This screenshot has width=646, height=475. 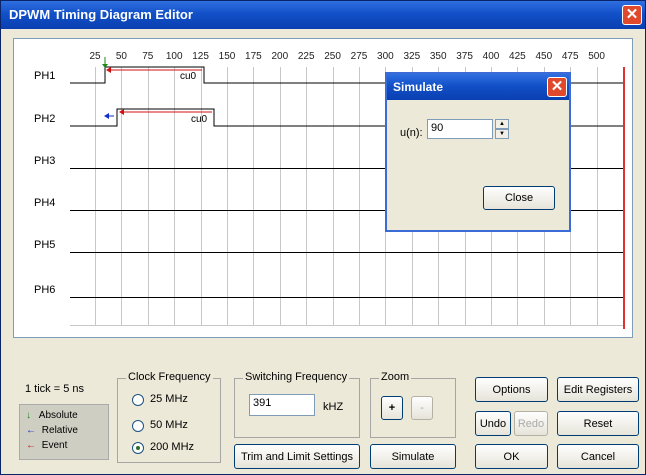 I want to click on ph2-event-arrowhead, so click(x=121, y=112).